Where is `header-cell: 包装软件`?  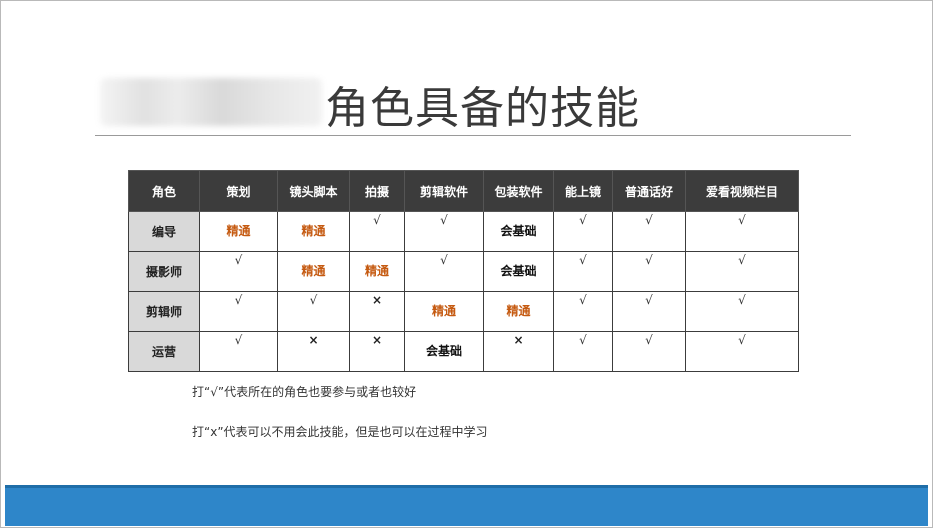 header-cell: 包装软件 is located at coordinates (518, 191).